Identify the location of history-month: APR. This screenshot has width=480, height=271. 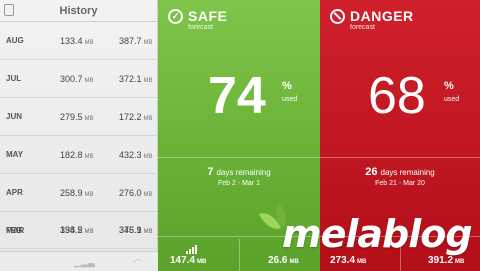
(14, 192).